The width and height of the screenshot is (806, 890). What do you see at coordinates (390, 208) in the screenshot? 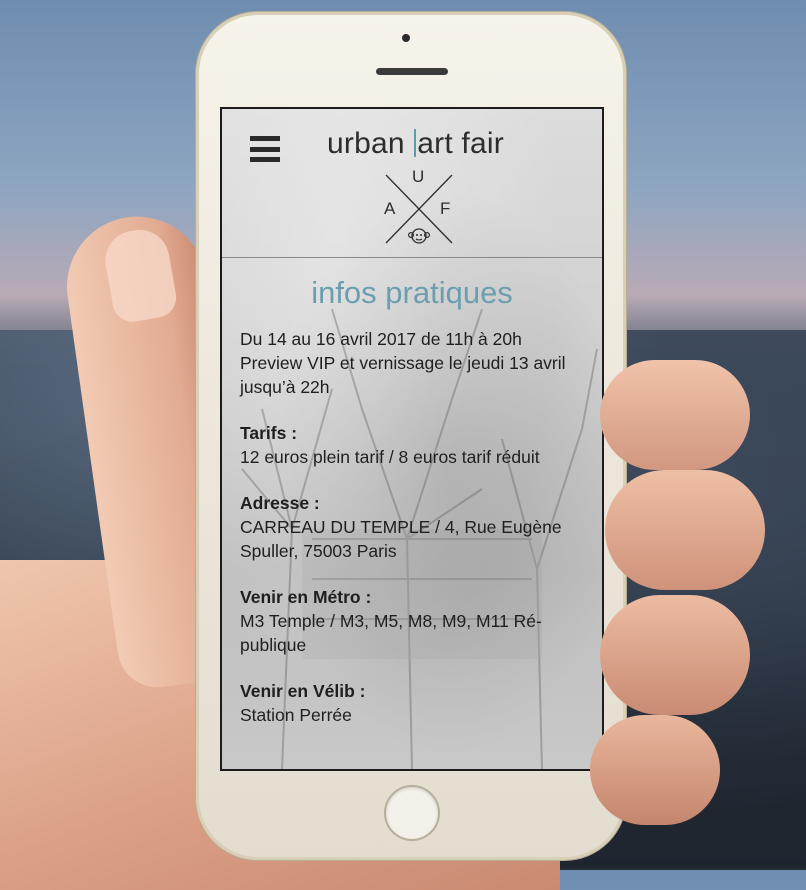
I see `logo-letter-a: A` at bounding box center [390, 208].